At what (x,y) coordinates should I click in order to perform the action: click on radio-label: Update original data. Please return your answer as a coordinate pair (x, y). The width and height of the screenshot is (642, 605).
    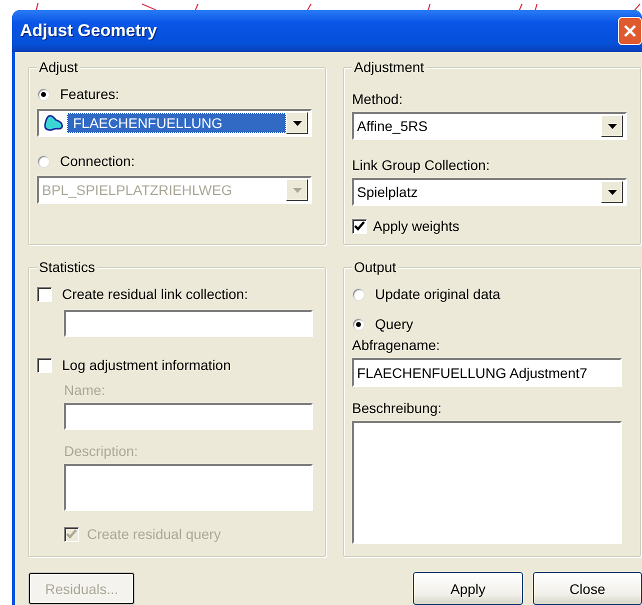
    Looking at the image, I should click on (437, 294).